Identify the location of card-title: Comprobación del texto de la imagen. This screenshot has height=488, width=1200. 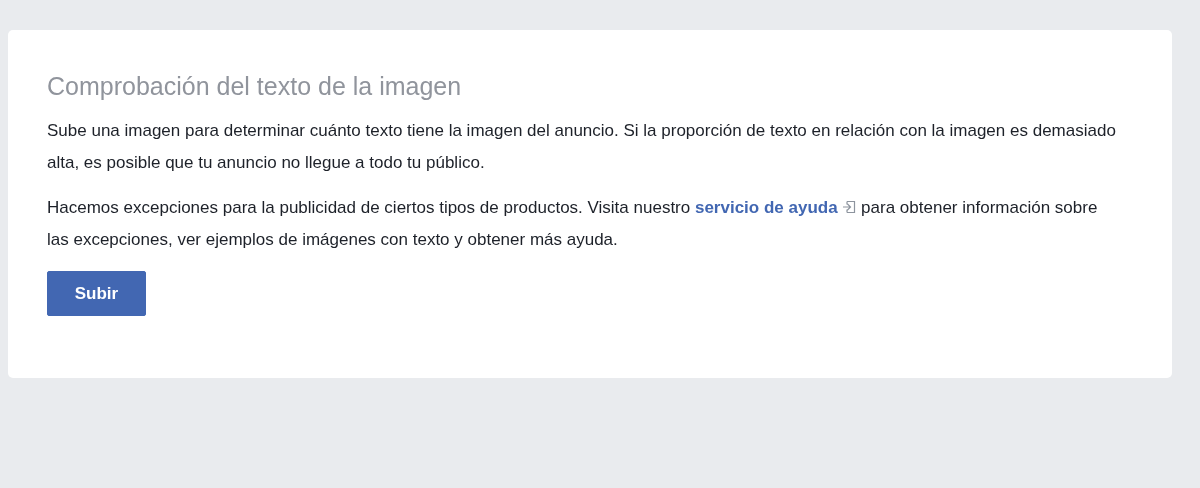
(254, 86).